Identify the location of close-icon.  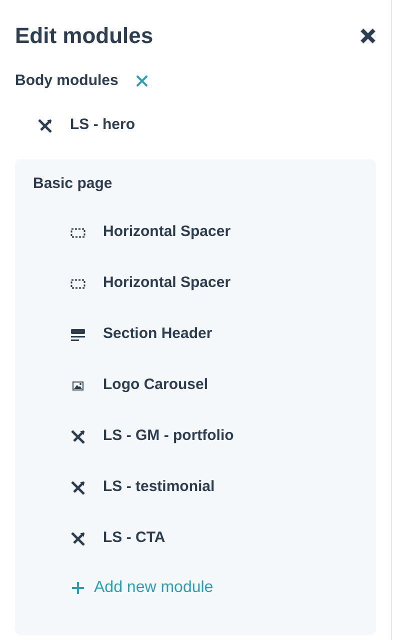
(142, 81).